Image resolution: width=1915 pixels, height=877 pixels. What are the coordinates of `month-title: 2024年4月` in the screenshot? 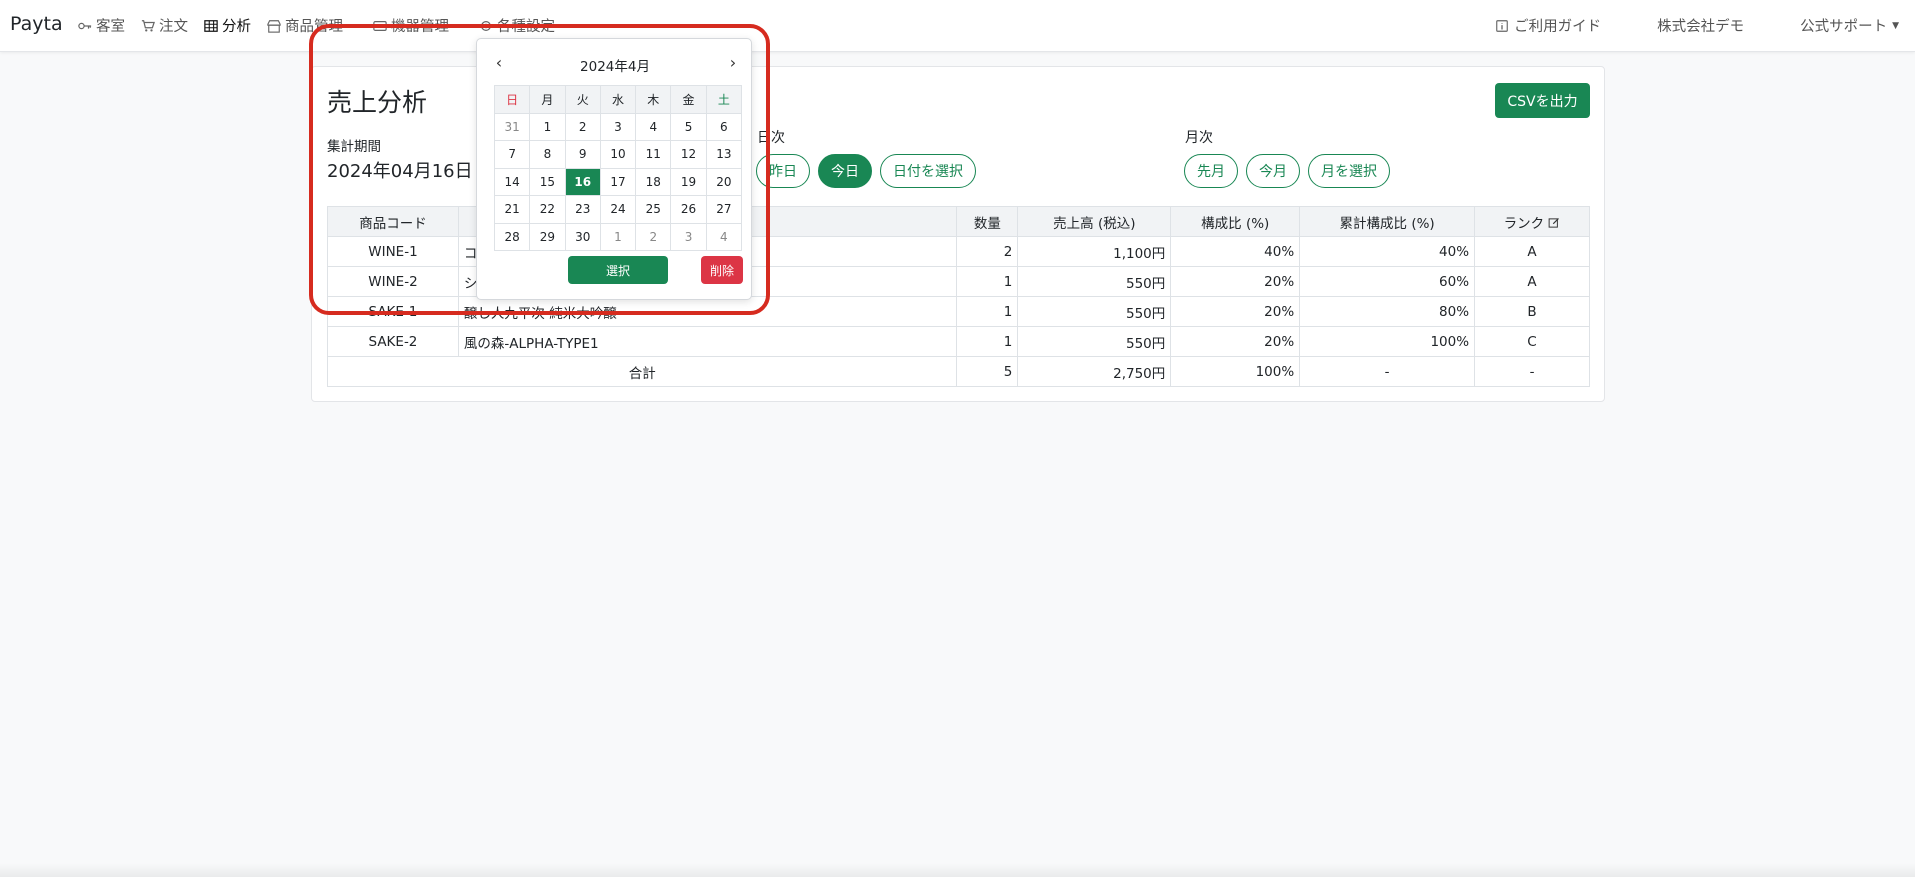 It's located at (615, 67).